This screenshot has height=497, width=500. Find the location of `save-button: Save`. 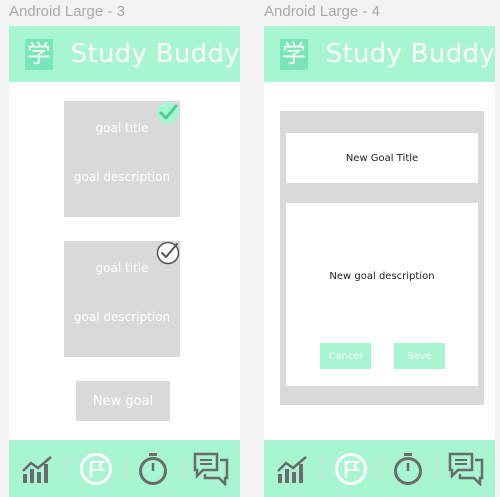

save-button: Save is located at coordinates (419, 356).